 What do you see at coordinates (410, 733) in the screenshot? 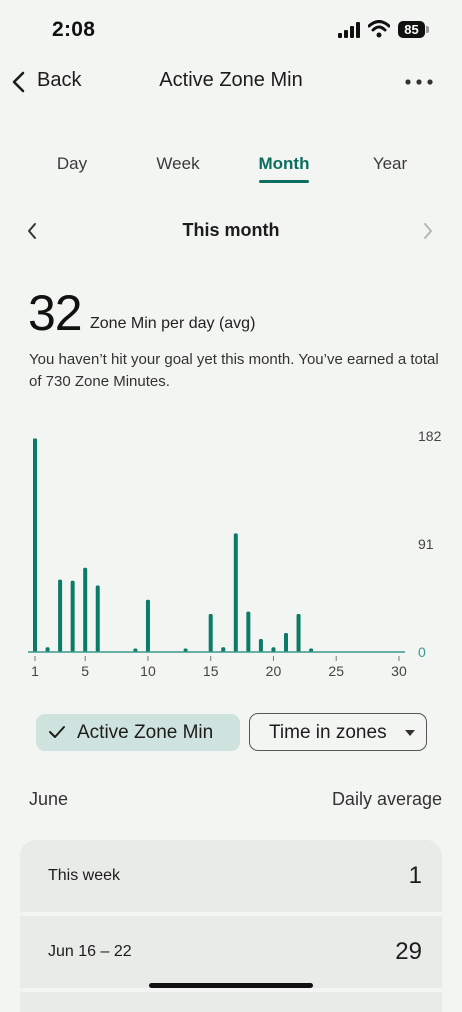
I see `dropdown-caret-icon` at bounding box center [410, 733].